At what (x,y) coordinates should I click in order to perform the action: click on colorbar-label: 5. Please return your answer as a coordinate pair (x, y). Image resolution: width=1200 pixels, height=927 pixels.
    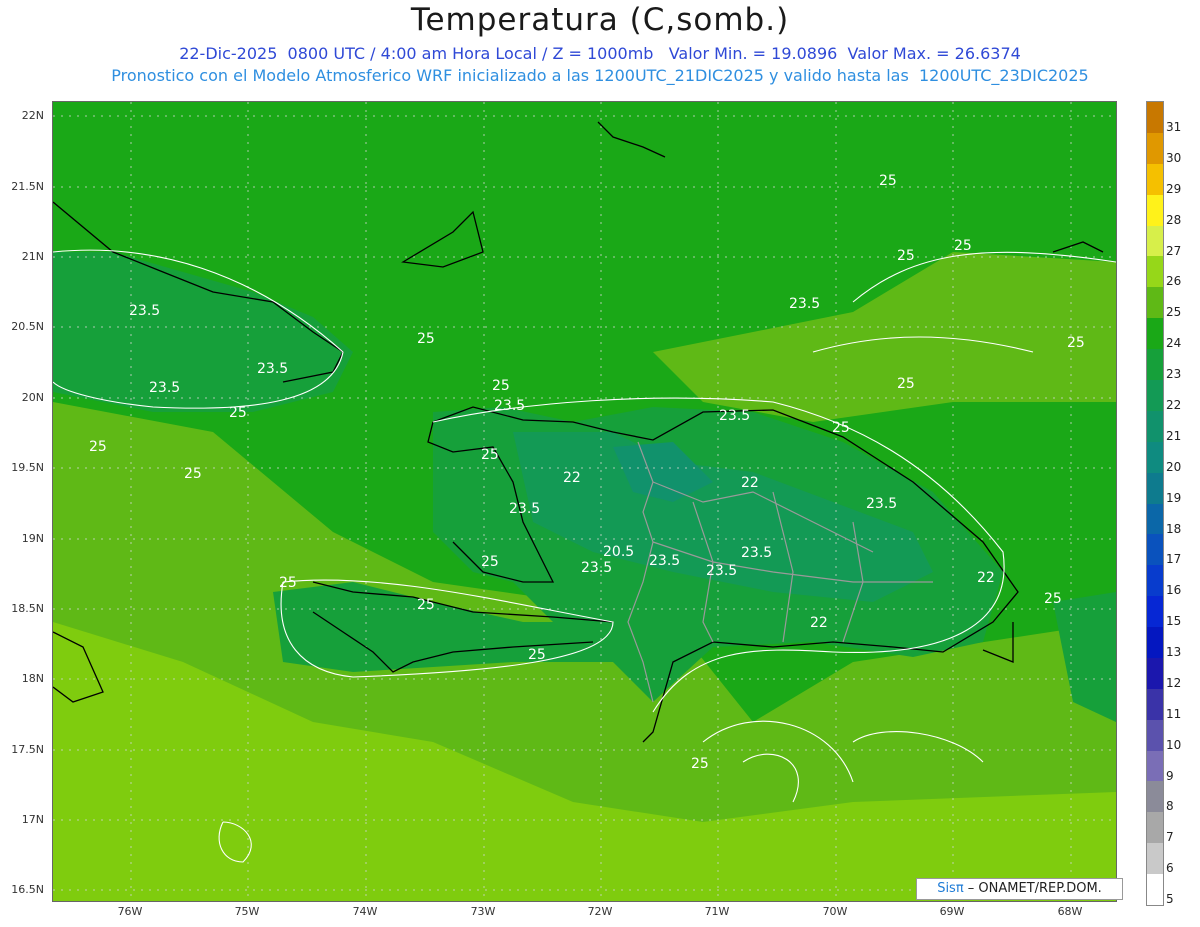
    Looking at the image, I should click on (1170, 899).